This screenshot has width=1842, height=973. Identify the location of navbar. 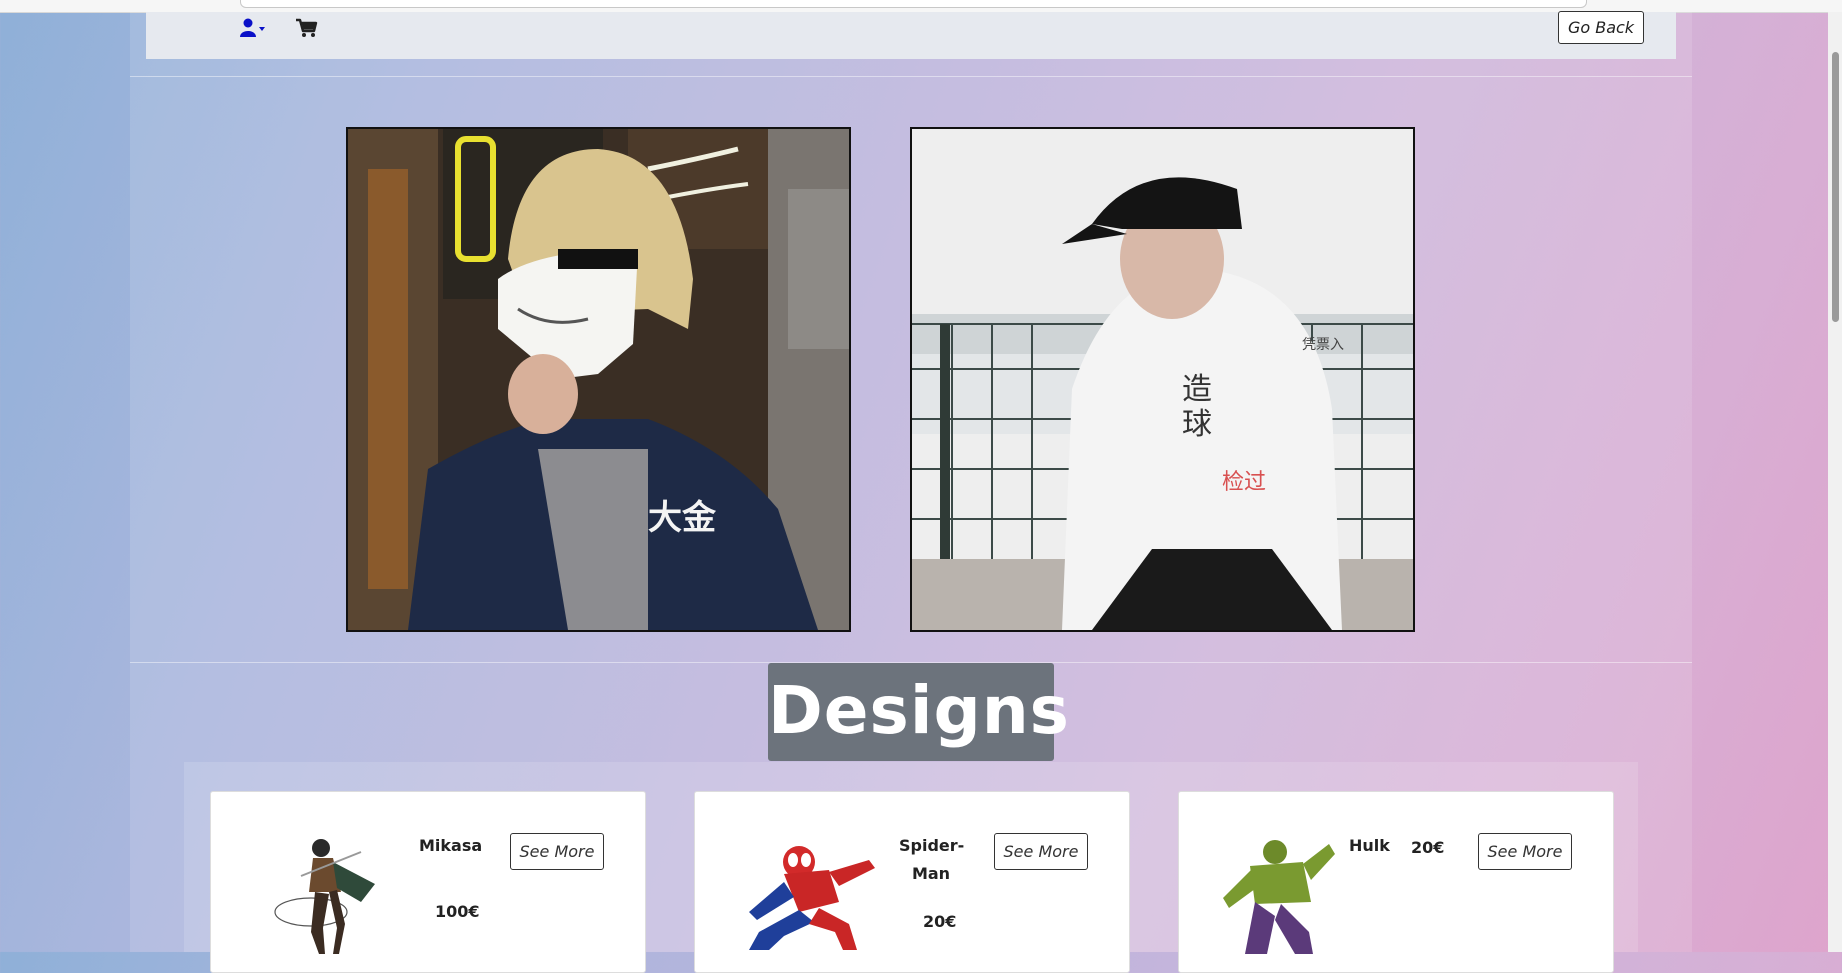
(911, 35).